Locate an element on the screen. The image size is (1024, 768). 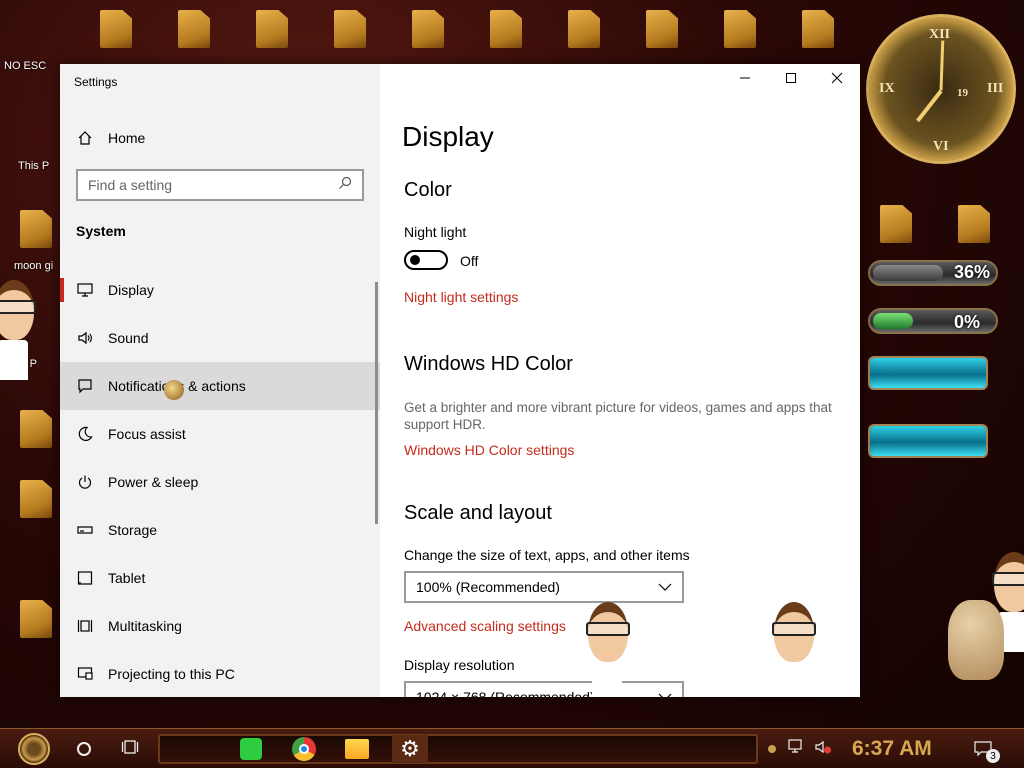
volume-button is located at coordinates (823, 749).